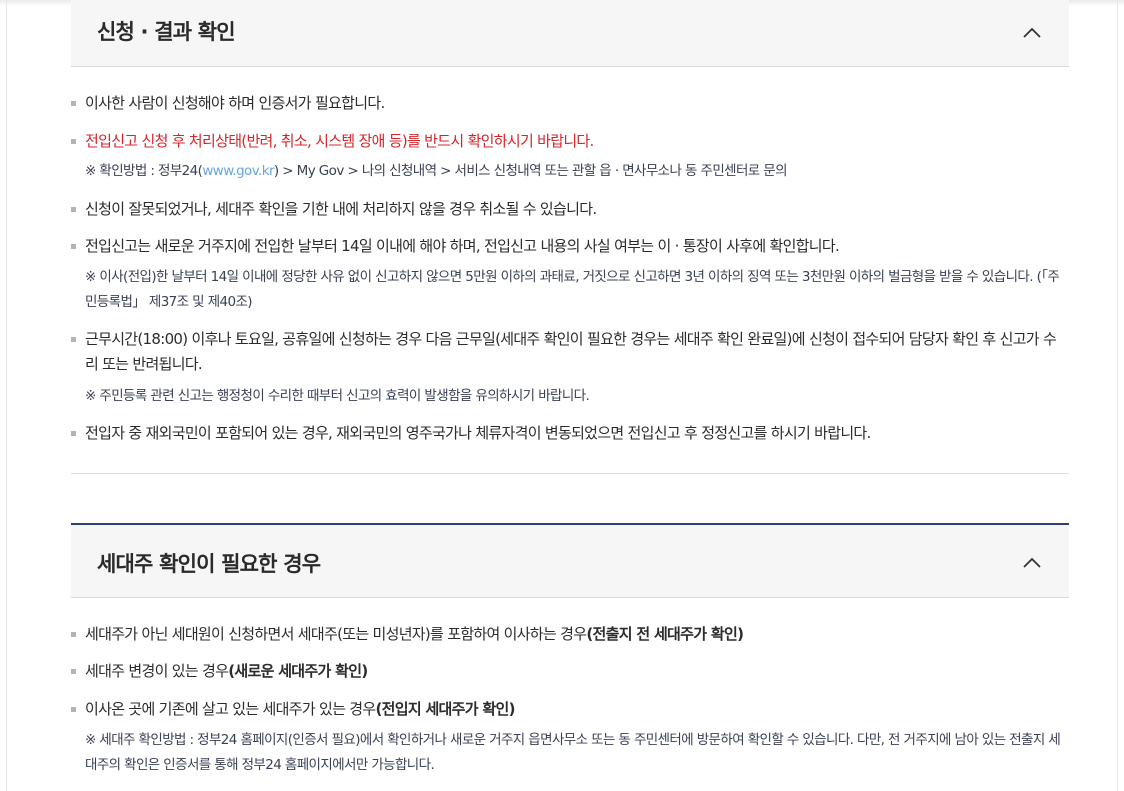 This screenshot has width=1124, height=791. What do you see at coordinates (166, 32) in the screenshot?
I see `section-title: 신청 · 결과 확인` at bounding box center [166, 32].